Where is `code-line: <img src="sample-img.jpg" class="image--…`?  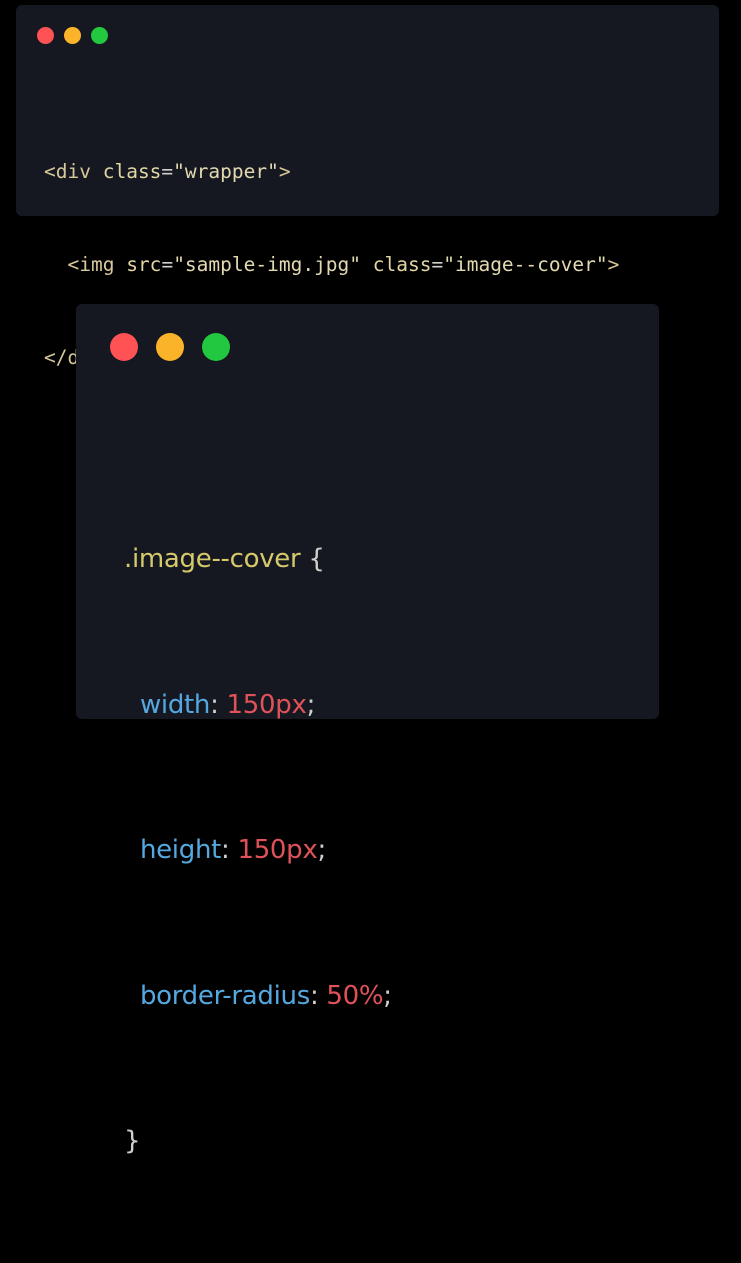 code-line: <img src="sample-img.jpg" class="image--… is located at coordinates (331, 264).